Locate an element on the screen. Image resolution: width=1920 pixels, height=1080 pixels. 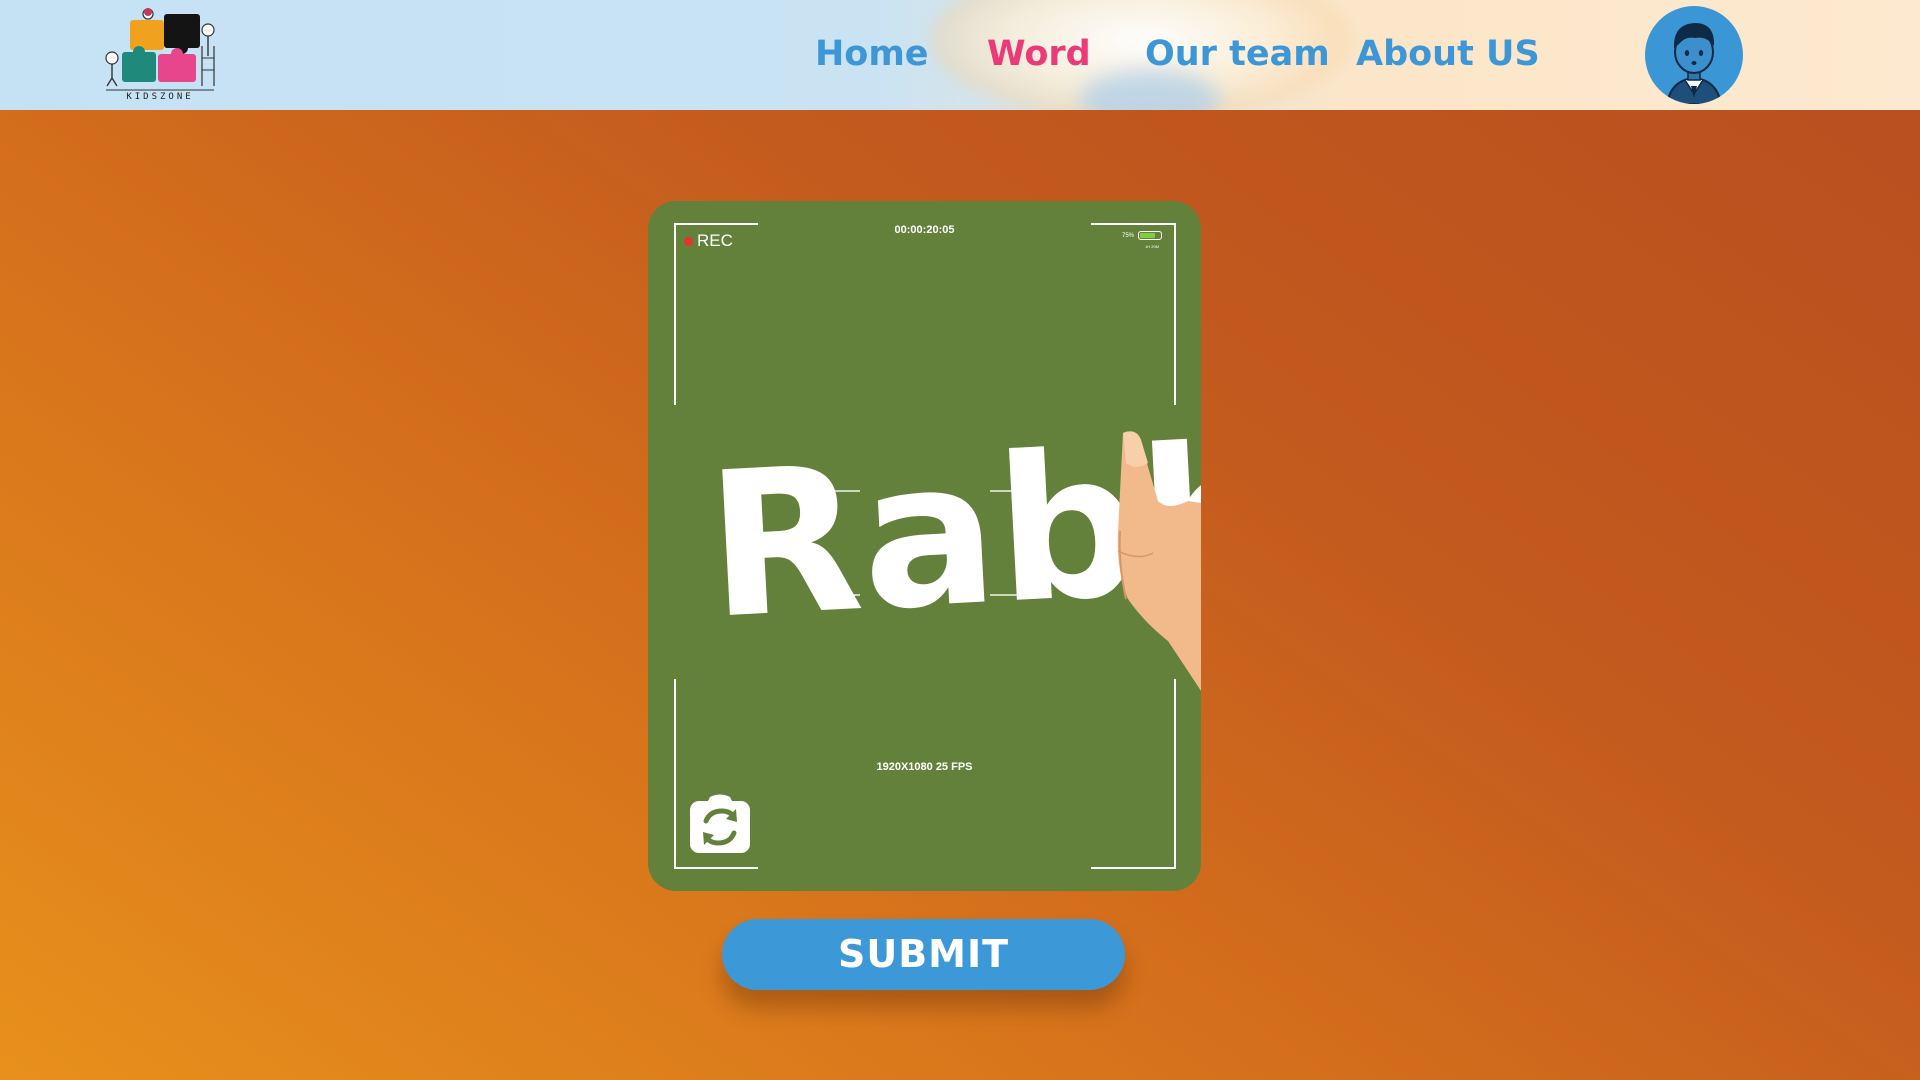
battery-percent: 75% is located at coordinates (1128, 236).